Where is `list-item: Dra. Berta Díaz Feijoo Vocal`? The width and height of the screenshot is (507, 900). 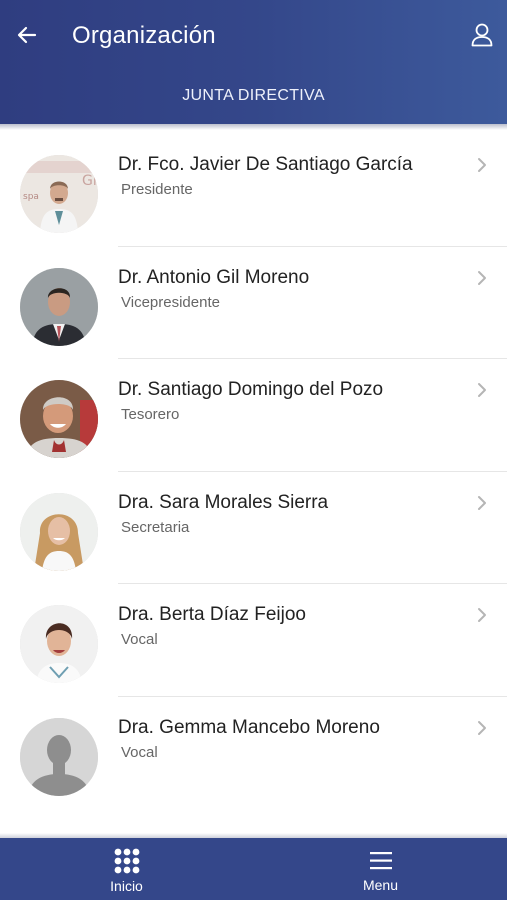 list-item: Dra. Berta Díaz Feijoo Vocal is located at coordinates (253, 640).